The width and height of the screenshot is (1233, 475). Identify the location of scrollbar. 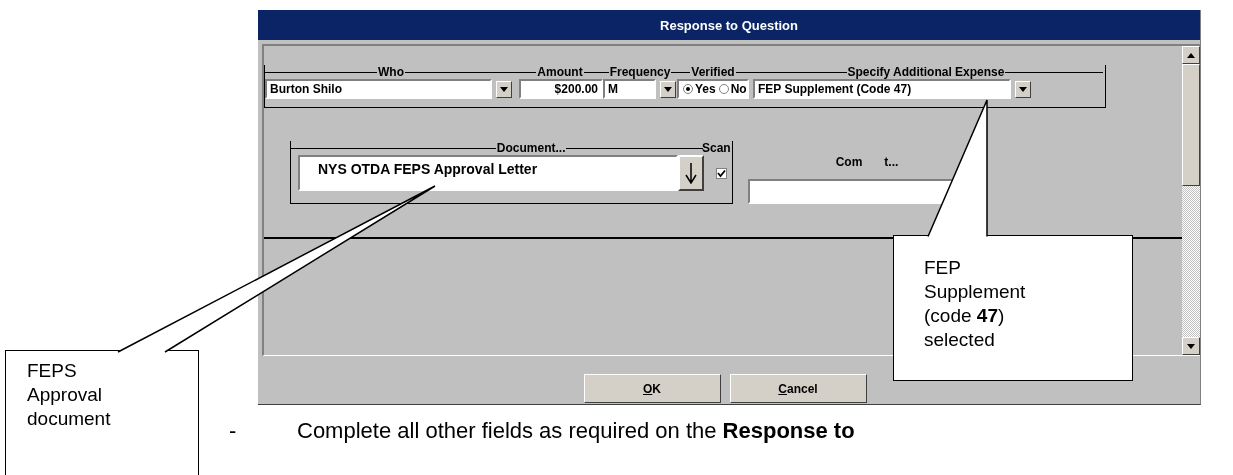
(1191, 200).